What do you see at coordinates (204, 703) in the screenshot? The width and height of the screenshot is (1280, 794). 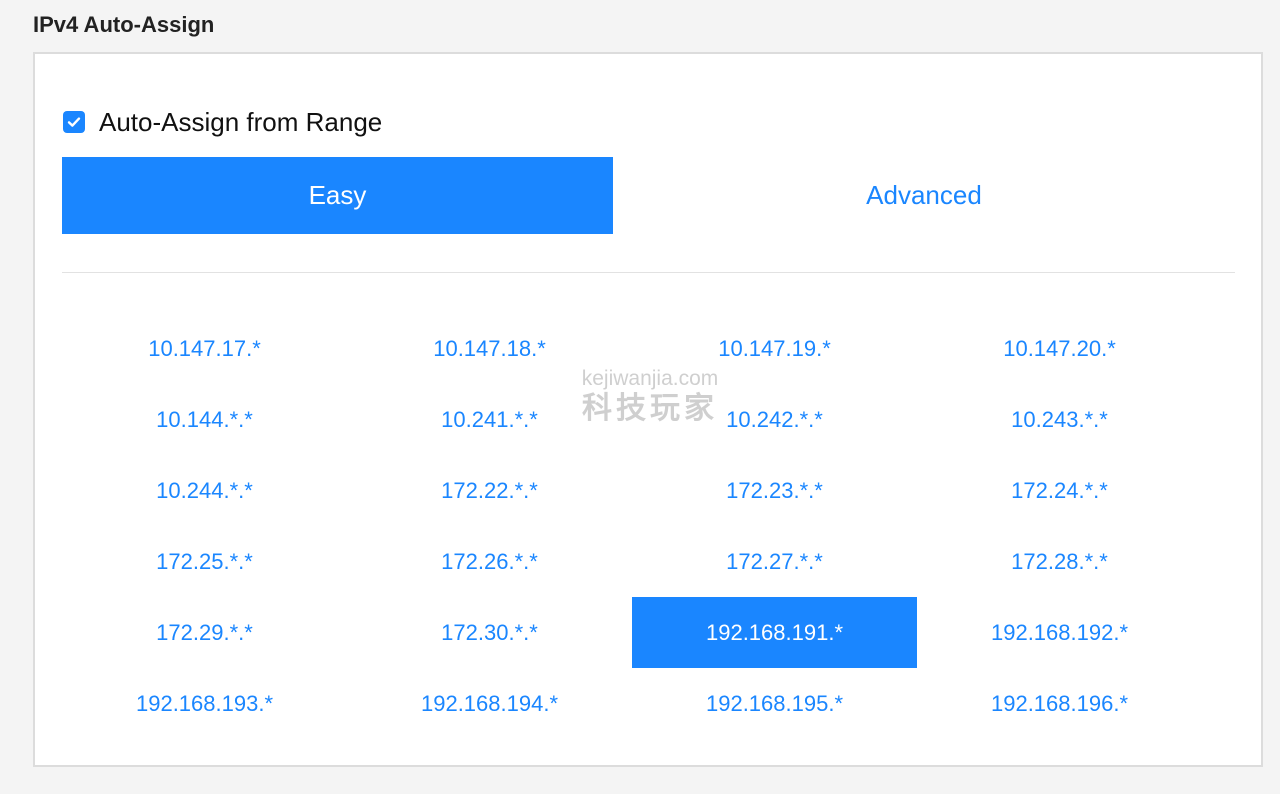 I see `ip-range-option: 192.168.193.*` at bounding box center [204, 703].